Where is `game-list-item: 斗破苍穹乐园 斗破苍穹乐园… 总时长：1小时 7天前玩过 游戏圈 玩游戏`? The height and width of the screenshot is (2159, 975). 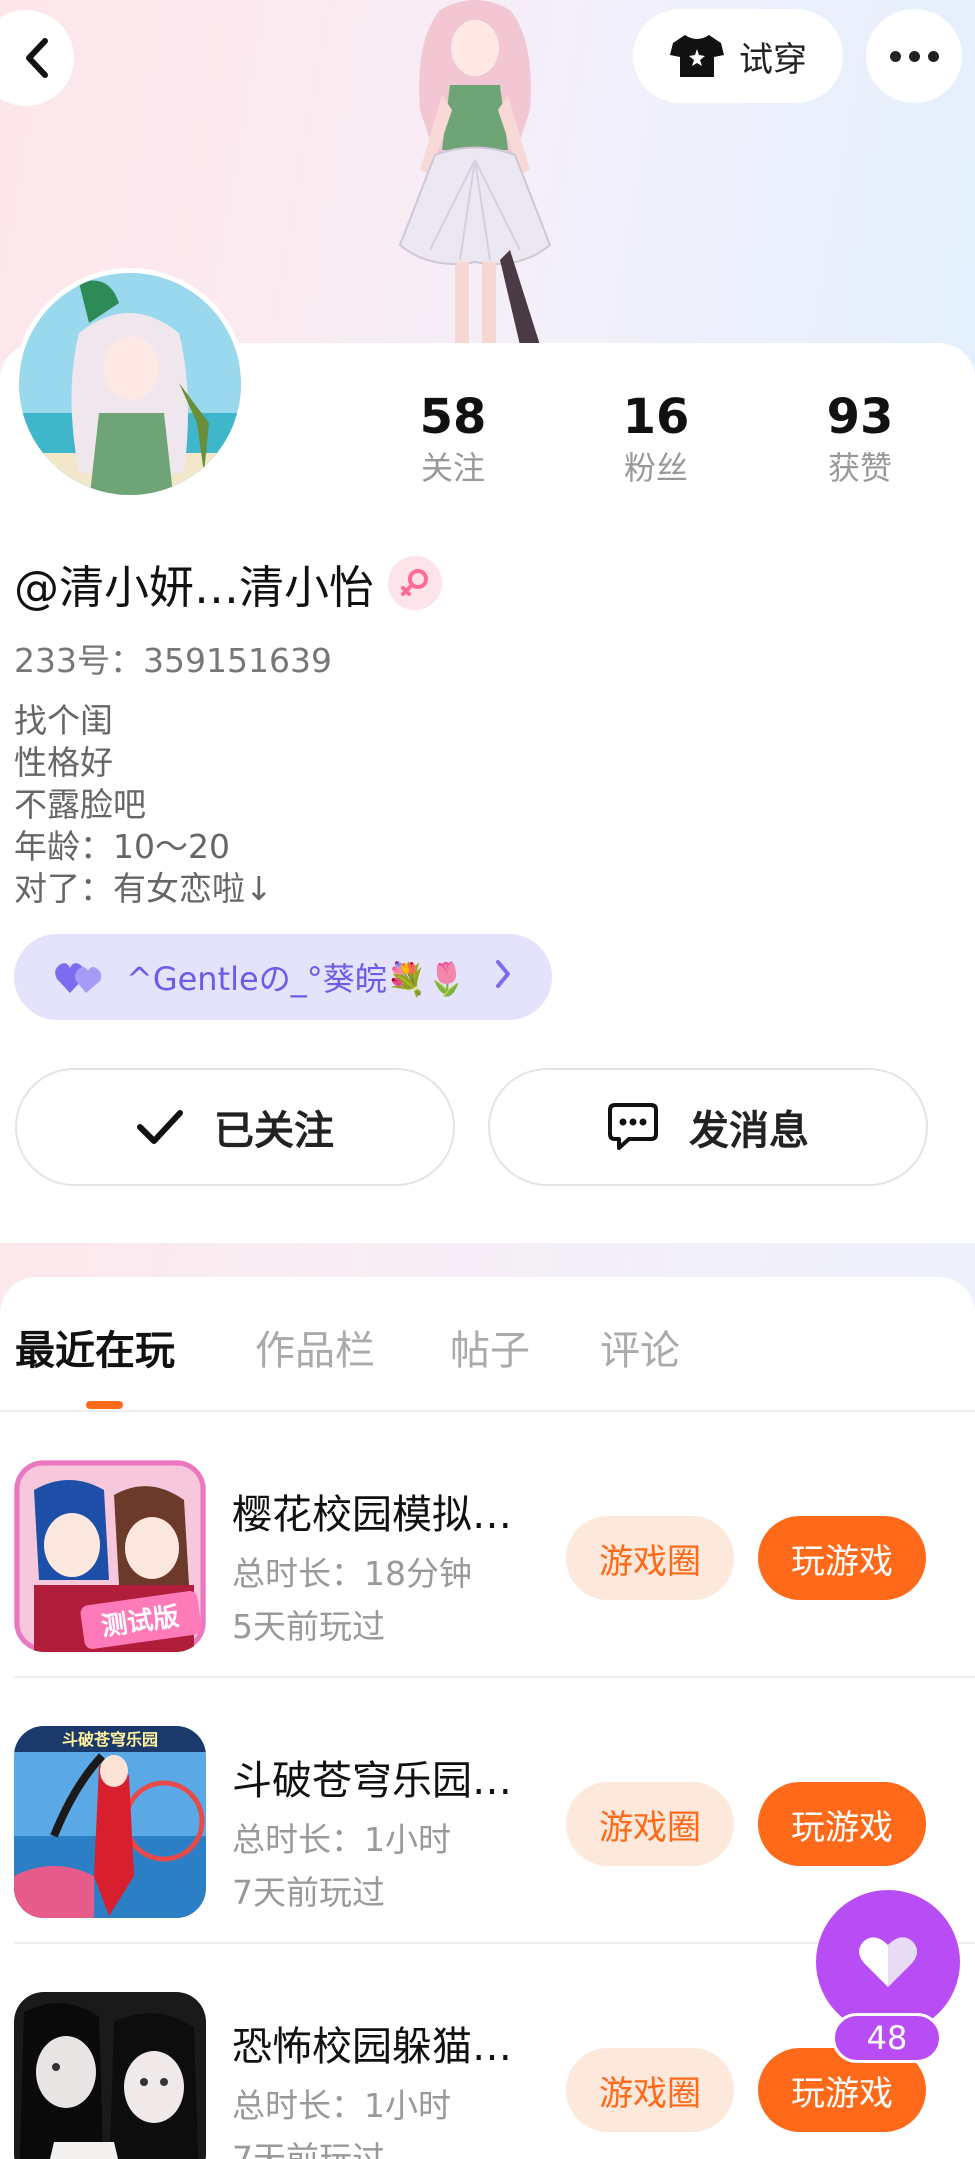 game-list-item: 斗破苍穹乐园 斗破苍穹乐园… 总时长：1小时 7天前玩过 游戏圈 玩游戏 is located at coordinates (487, 1811).